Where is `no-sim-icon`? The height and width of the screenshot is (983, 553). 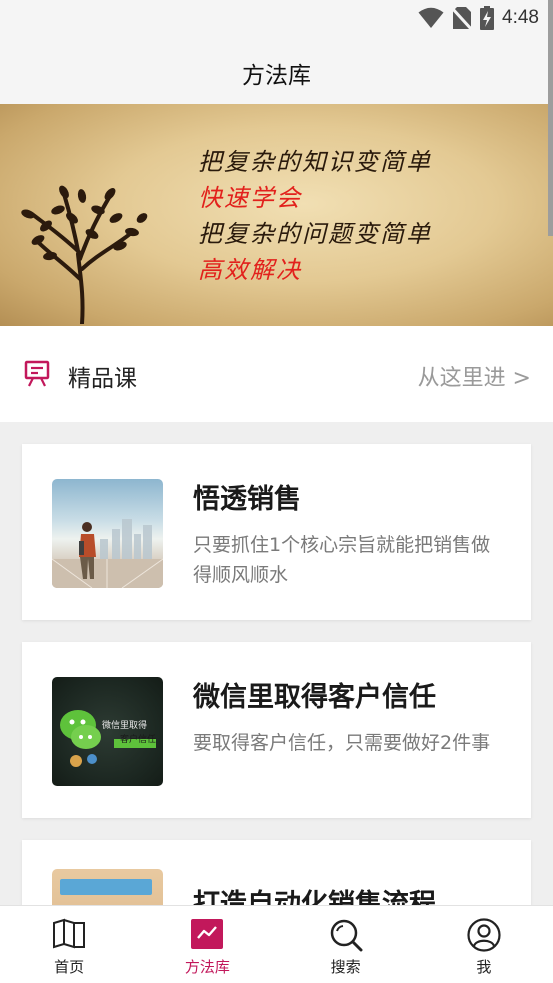
no-sim-icon is located at coordinates (462, 18).